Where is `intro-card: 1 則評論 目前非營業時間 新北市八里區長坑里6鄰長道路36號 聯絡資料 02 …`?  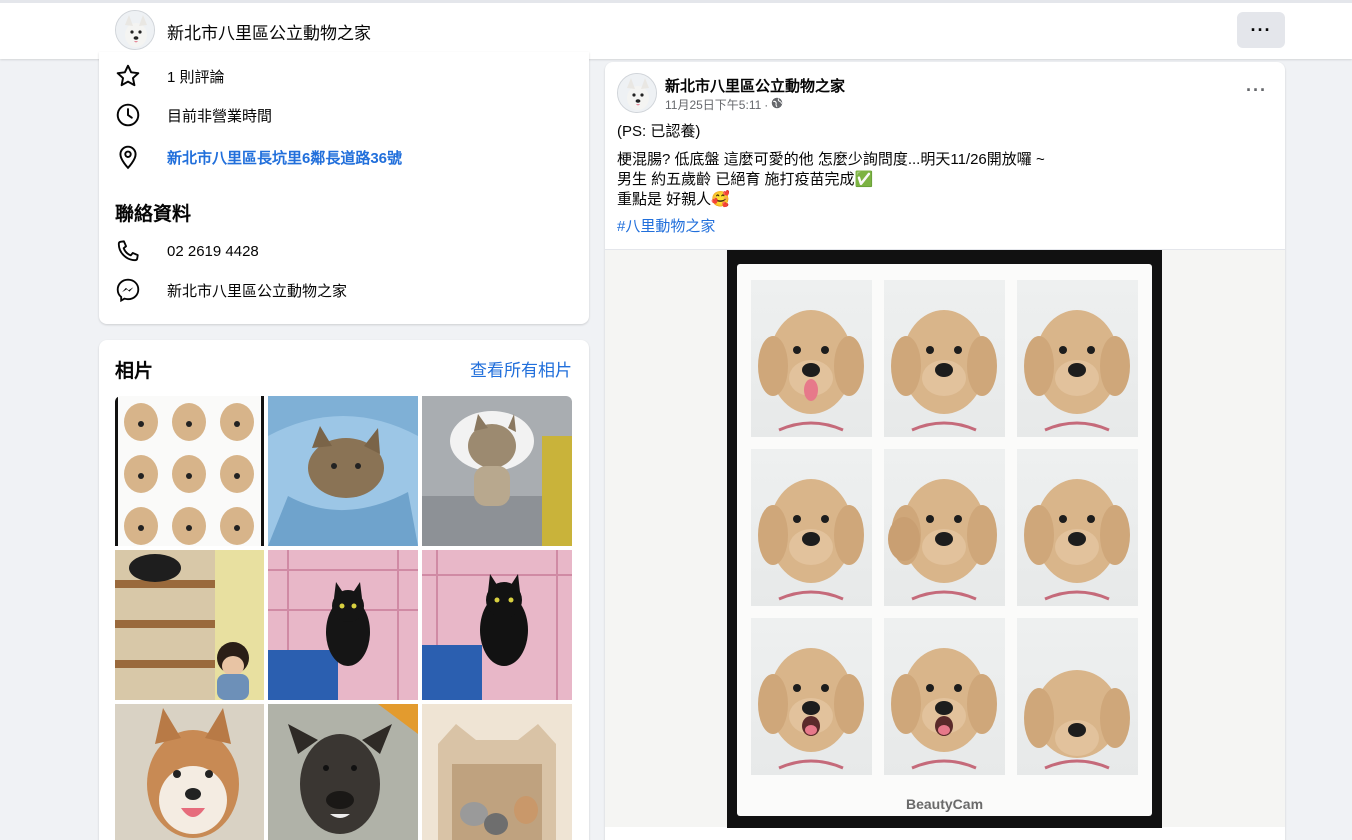 intro-card: 1 則評論 目前非營業時間 新北市八里區長坑里6鄰長道路36號 聯絡資料 02 … is located at coordinates (344, 188).